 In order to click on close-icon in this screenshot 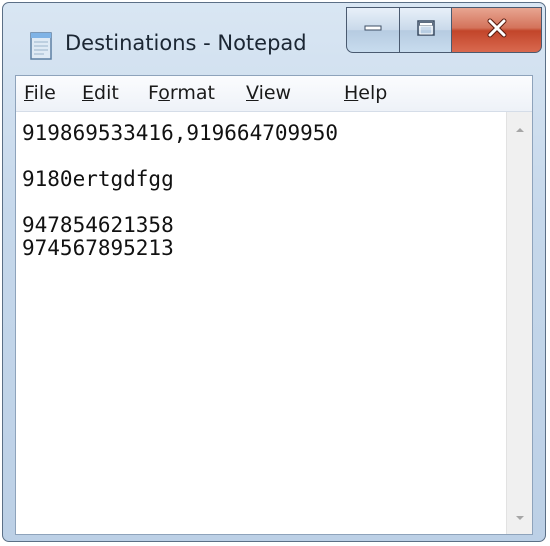, I will do `click(497, 30)`.